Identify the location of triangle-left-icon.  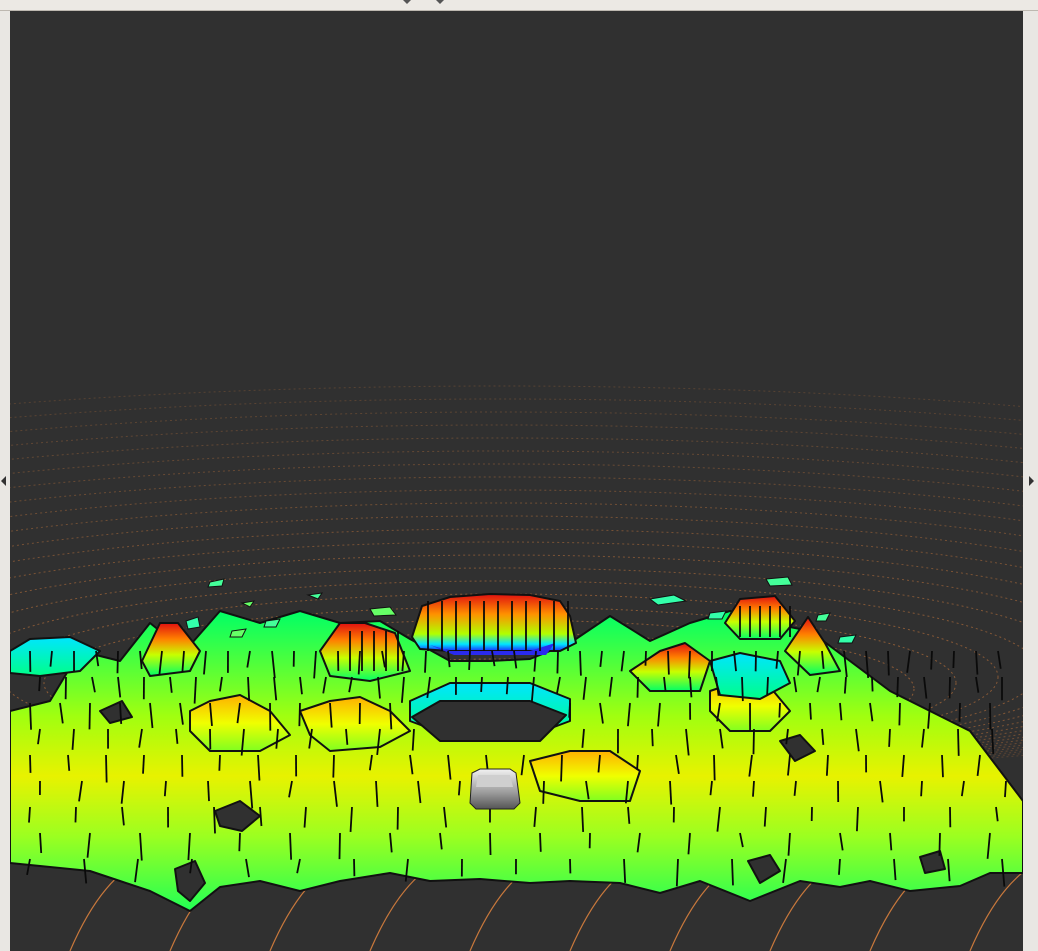
(3, 481).